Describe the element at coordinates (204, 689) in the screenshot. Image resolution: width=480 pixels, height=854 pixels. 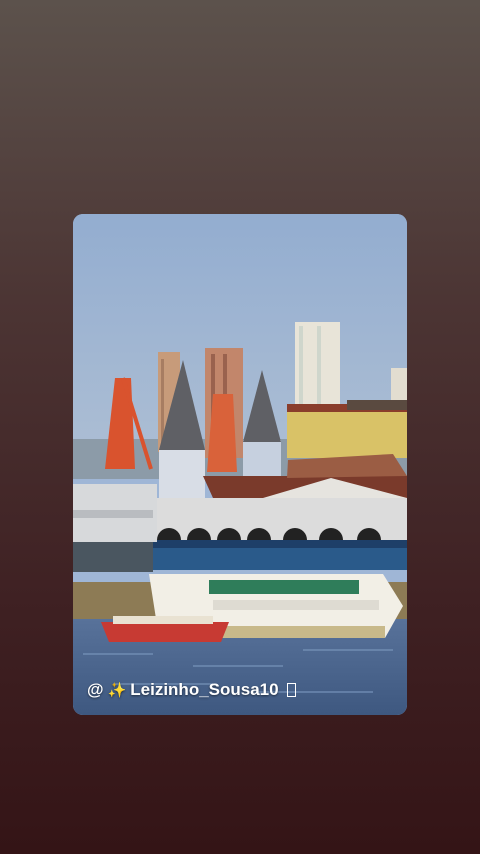
I see `username-text: Leizinho_Sousa10` at that location.